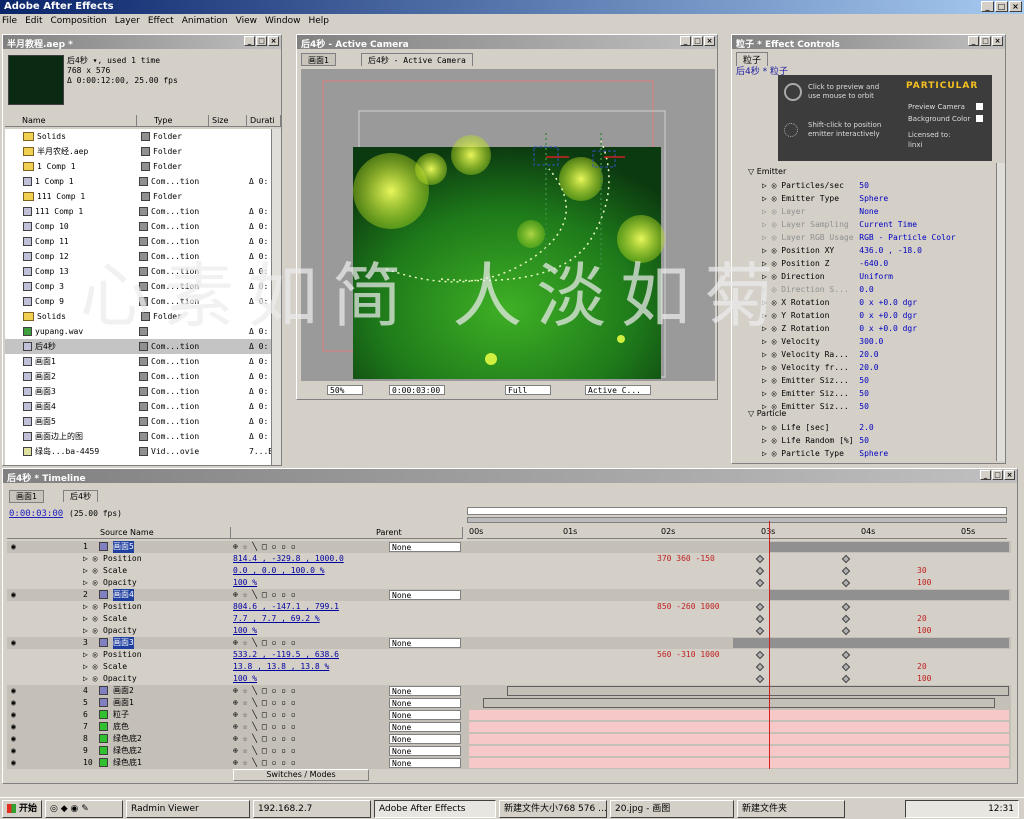 The height and width of the screenshot is (819, 1024). What do you see at coordinates (228, 121) in the screenshot?
I see `col-size: Size` at bounding box center [228, 121].